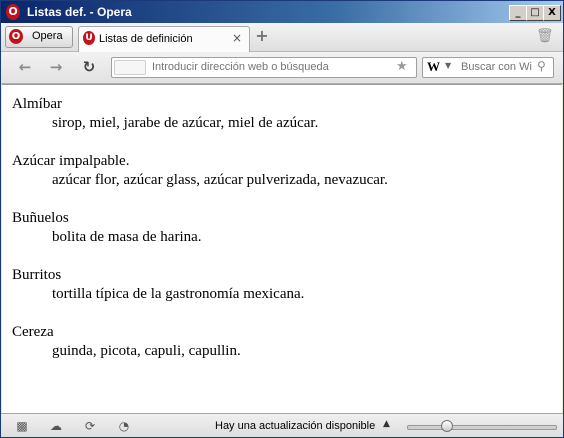 This screenshot has height=438, width=564. Describe the element at coordinates (33, 332) in the screenshot. I see `definition-term: Cereza` at that location.